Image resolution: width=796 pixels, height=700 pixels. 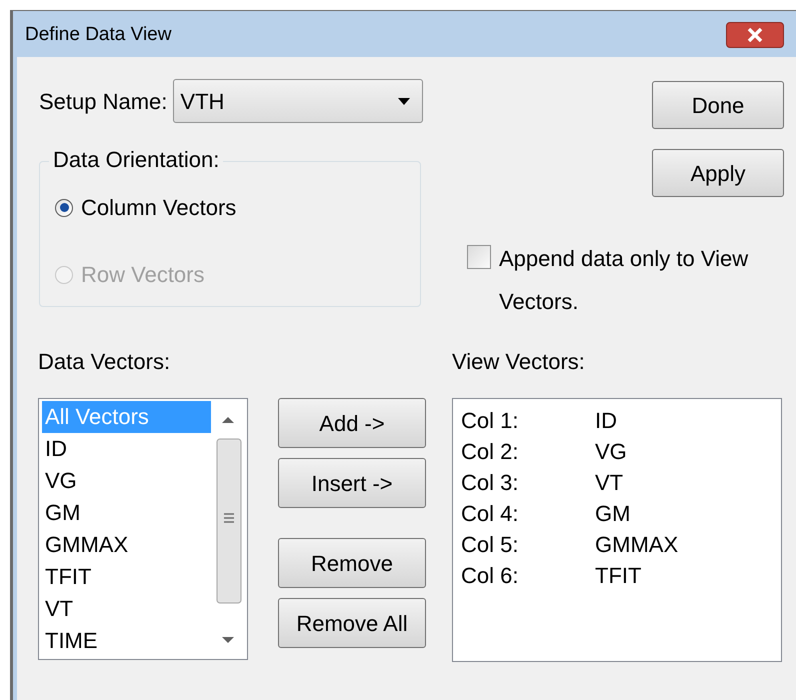 What do you see at coordinates (404, 101) in the screenshot?
I see `dropdown-caret-icon` at bounding box center [404, 101].